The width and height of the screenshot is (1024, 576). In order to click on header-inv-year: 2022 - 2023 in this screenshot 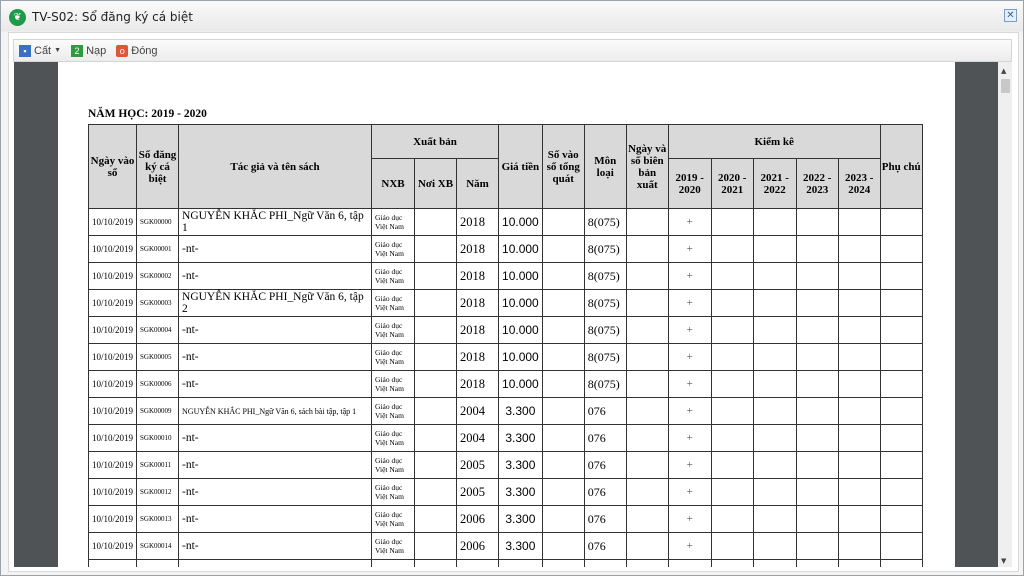, I will do `click(817, 183)`.